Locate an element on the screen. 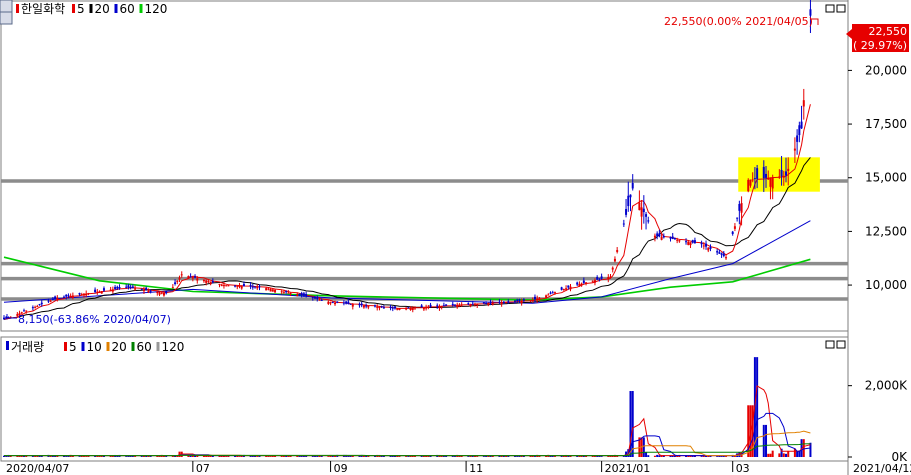  x-tick-label: 2021/01 is located at coordinates (628, 468).